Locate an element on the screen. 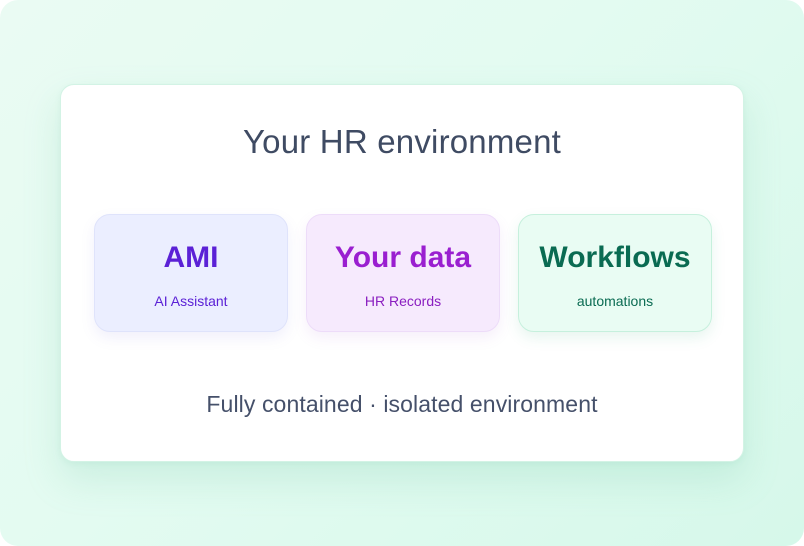 Image resolution: width=804 pixels, height=546 pixels. workflows-card-subtitle: automations is located at coordinates (615, 301).